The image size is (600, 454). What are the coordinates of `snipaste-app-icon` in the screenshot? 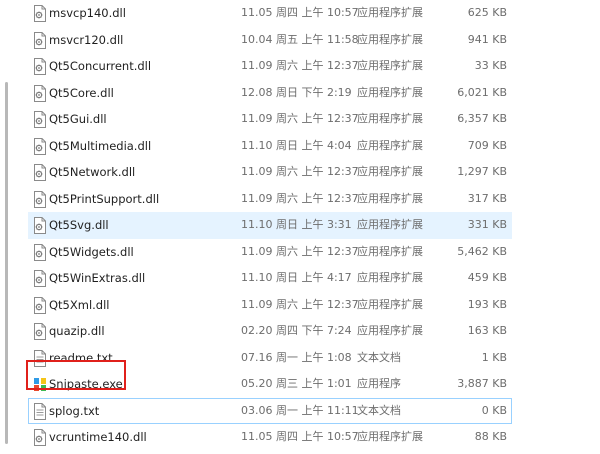 It's located at (40, 384).